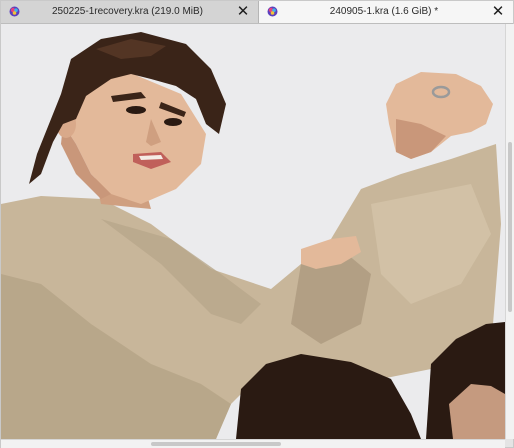 This screenshot has height=448, width=514. What do you see at coordinates (136, 110) in the screenshot?
I see `left-eye` at bounding box center [136, 110].